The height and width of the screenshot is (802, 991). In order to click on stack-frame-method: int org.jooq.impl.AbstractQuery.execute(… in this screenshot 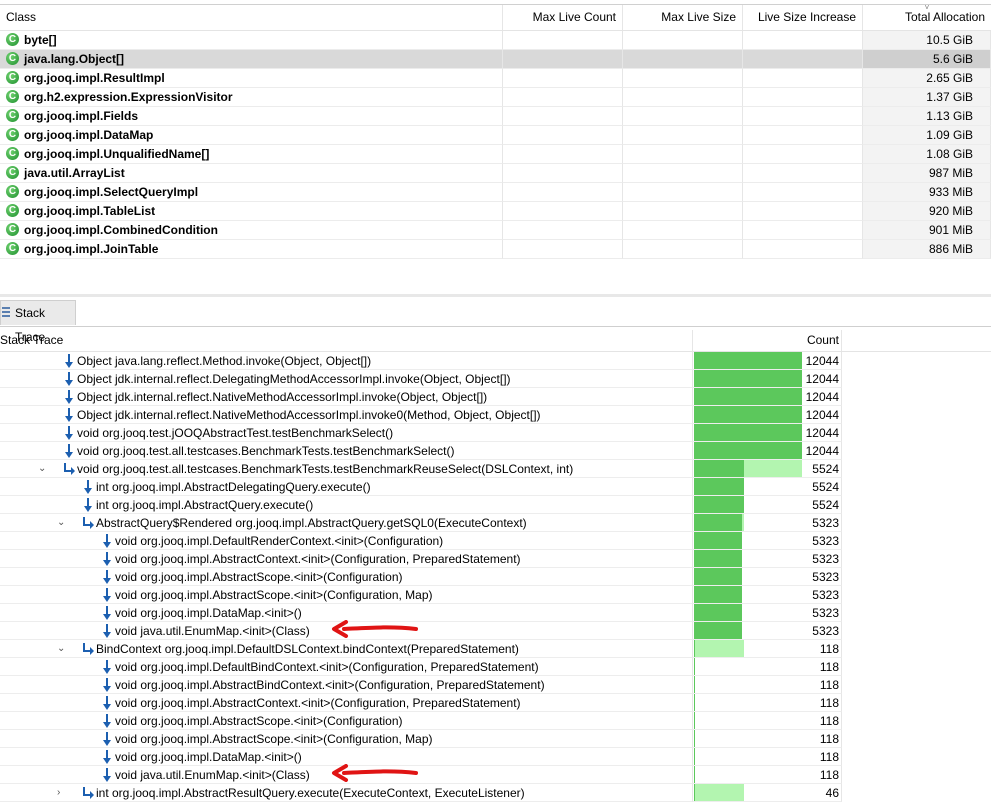, I will do `click(205, 505)`.